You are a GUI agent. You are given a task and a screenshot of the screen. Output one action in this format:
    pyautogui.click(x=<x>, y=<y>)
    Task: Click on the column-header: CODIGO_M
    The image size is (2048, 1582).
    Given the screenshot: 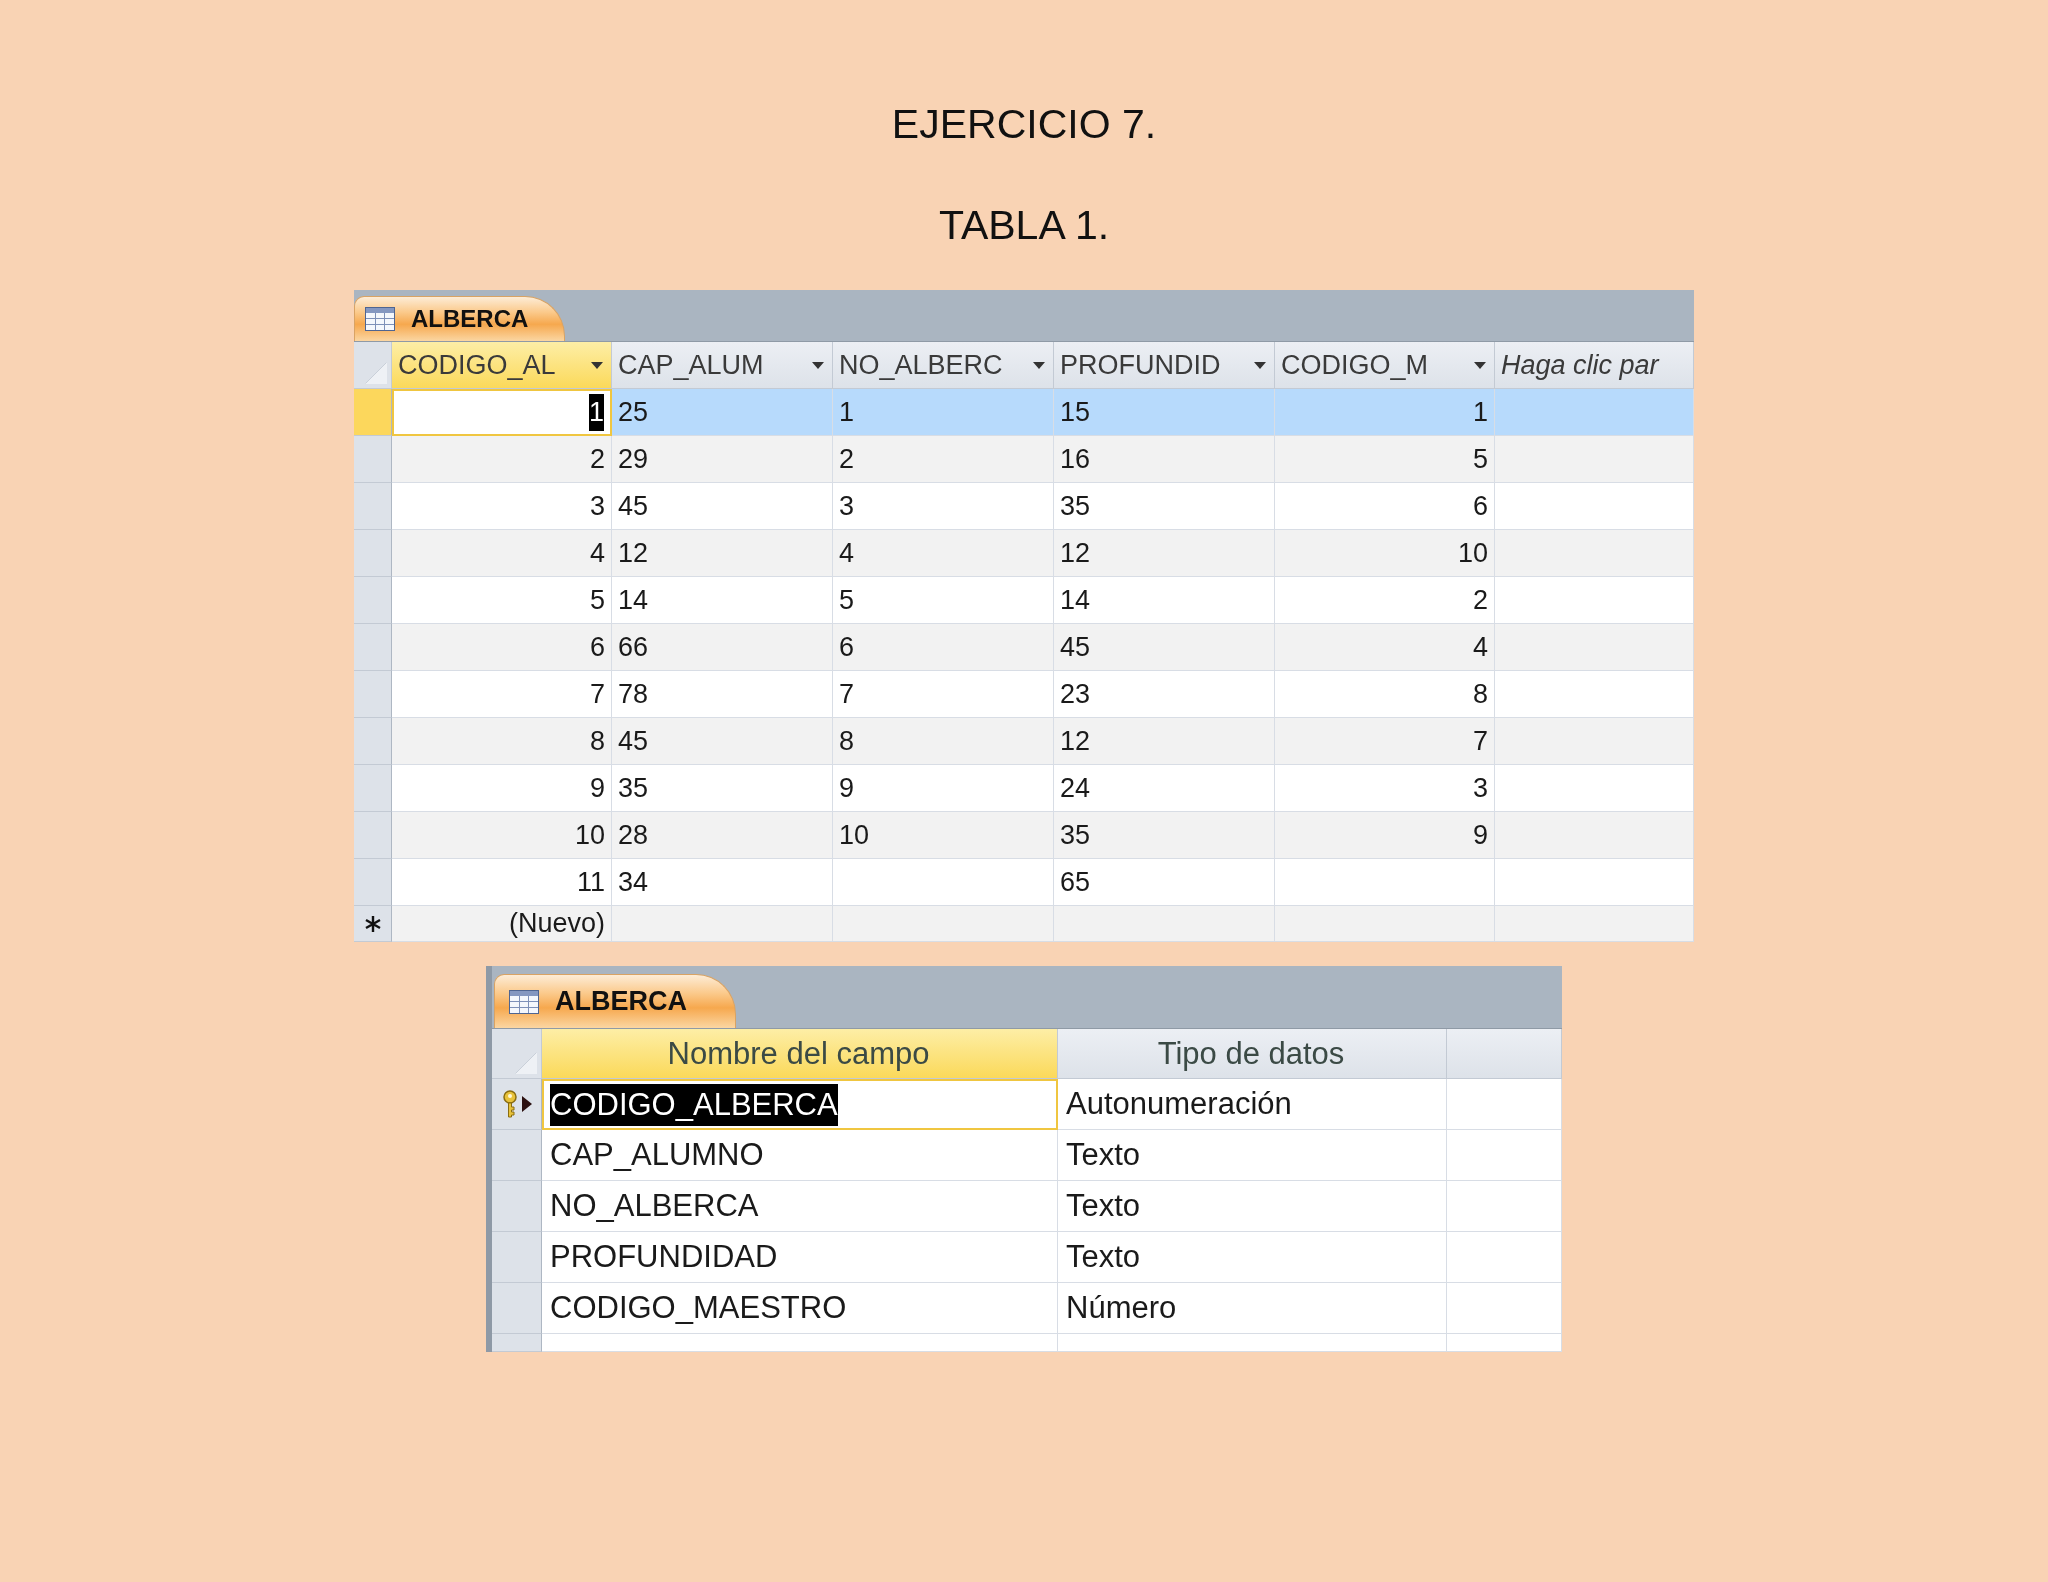 What is the action you would take?
    pyautogui.click(x=1385, y=365)
    